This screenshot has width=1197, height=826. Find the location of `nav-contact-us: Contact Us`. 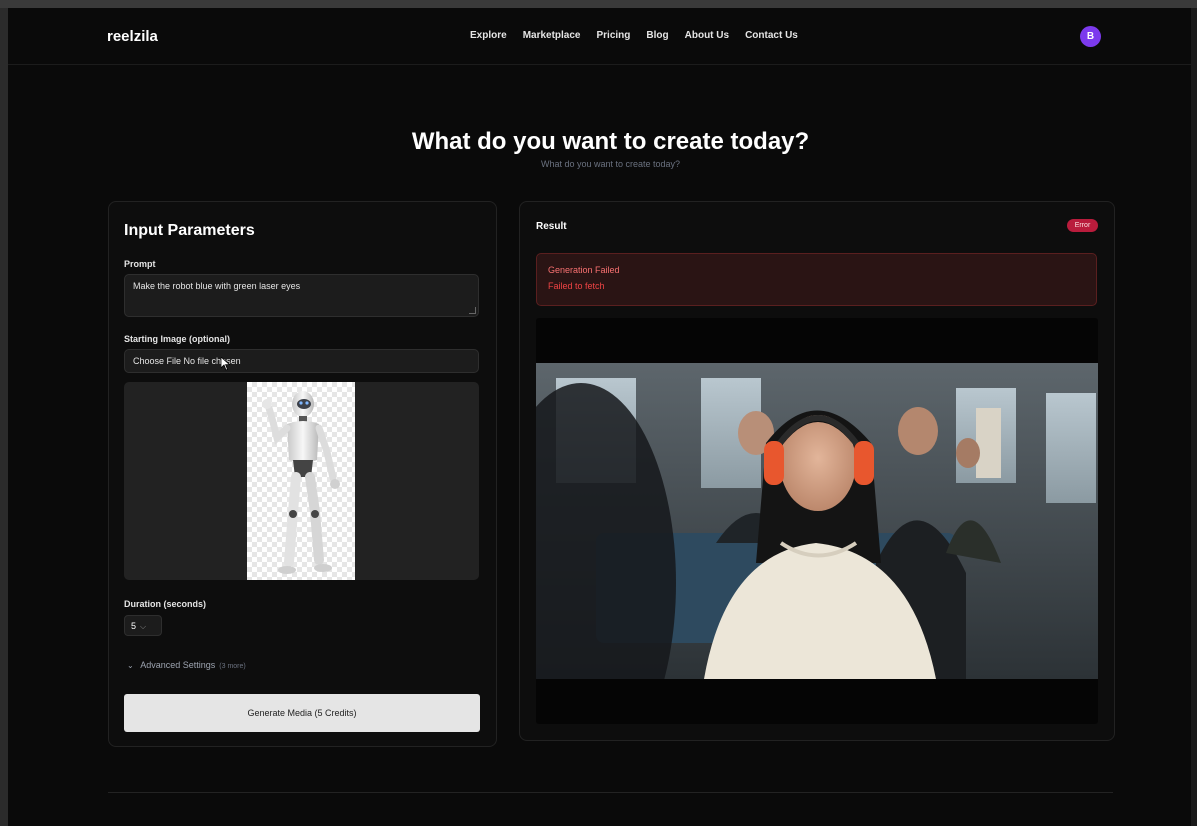

nav-contact-us: Contact Us is located at coordinates (771, 35).